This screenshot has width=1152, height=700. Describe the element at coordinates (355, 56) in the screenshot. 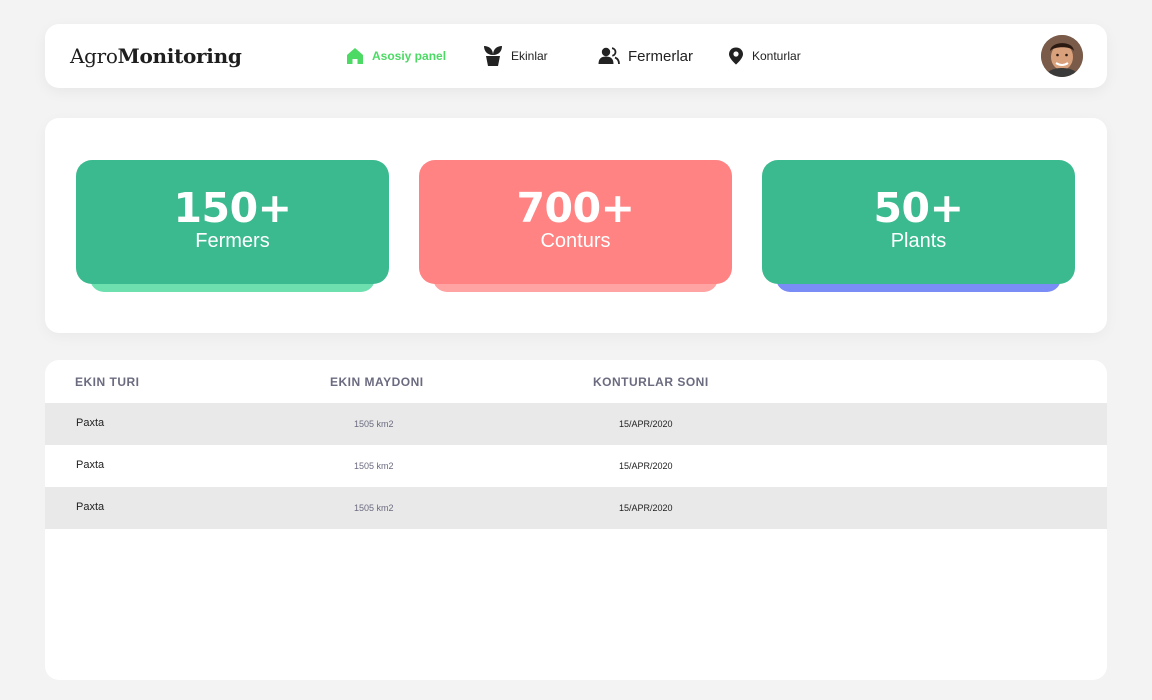

I see `home-icon` at that location.